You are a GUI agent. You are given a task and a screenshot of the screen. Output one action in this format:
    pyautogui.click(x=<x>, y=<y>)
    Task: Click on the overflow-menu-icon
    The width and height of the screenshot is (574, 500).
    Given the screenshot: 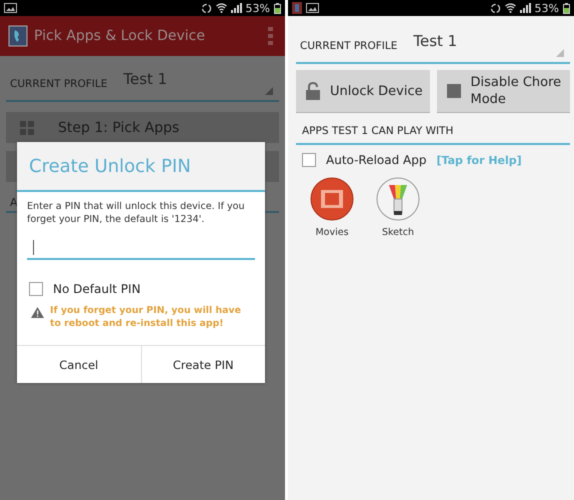 What is the action you would take?
    pyautogui.click(x=270, y=36)
    